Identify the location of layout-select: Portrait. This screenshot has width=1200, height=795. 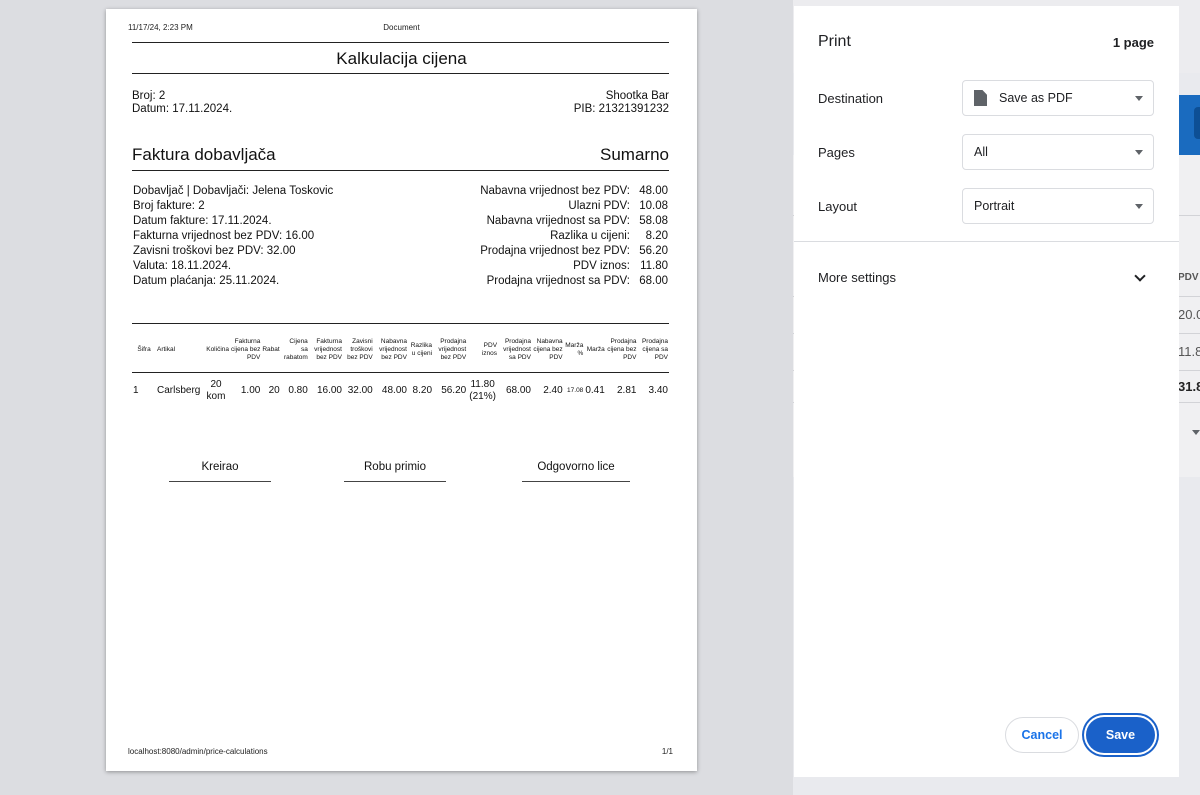
(1058, 206).